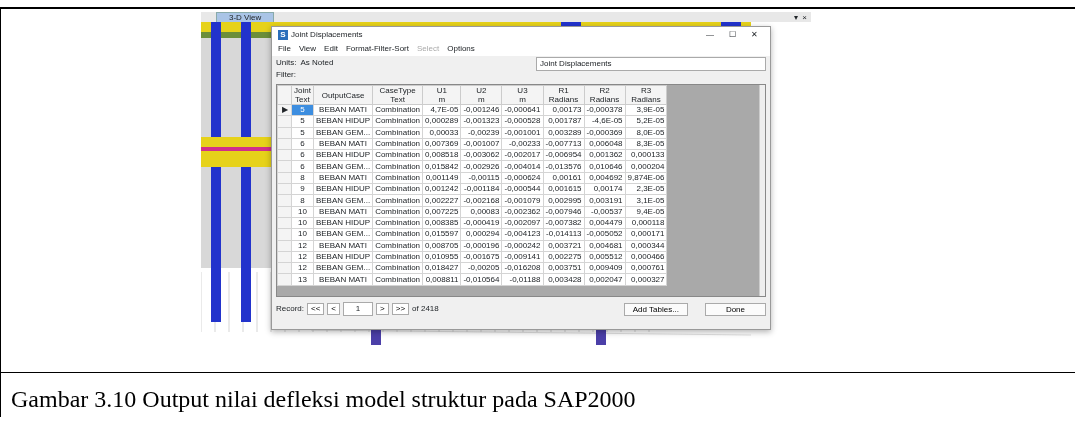 The image size is (1075, 424). I want to click on table-cell: 0,015842, so click(441, 167).